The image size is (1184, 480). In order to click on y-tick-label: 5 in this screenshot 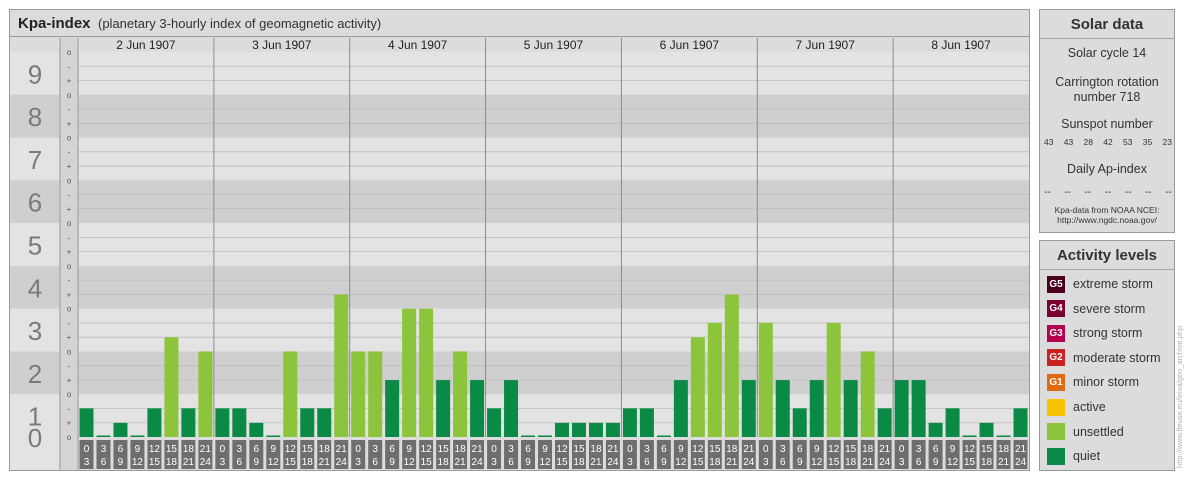, I will do `click(35, 246)`.